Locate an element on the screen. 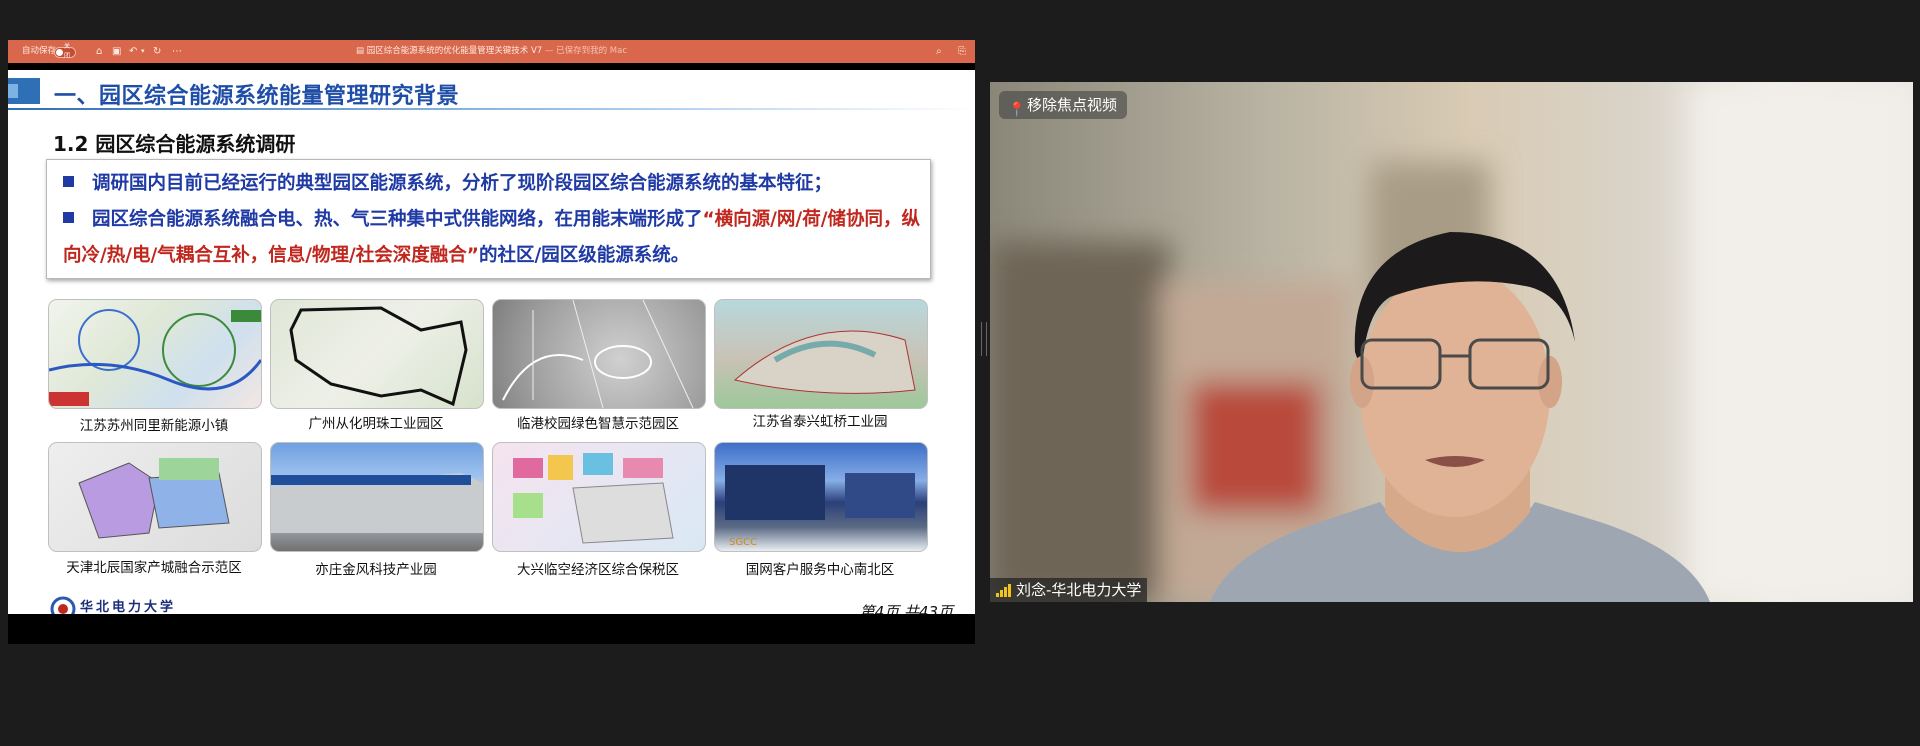 Image resolution: width=1920 pixels, height=746 pixels. park-image-taixing is located at coordinates (821, 354).